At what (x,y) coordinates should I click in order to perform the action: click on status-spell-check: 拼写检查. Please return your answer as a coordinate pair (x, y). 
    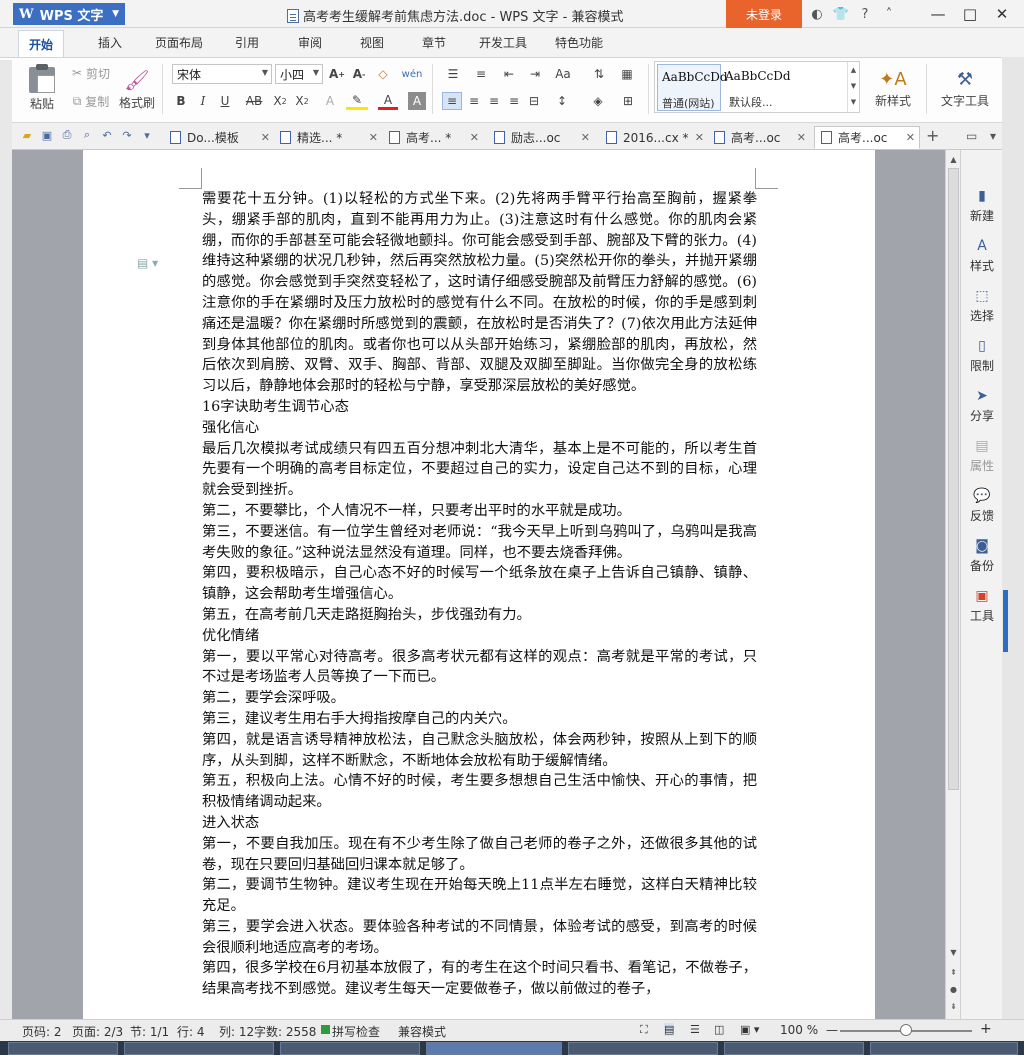
    Looking at the image, I should click on (356, 1031).